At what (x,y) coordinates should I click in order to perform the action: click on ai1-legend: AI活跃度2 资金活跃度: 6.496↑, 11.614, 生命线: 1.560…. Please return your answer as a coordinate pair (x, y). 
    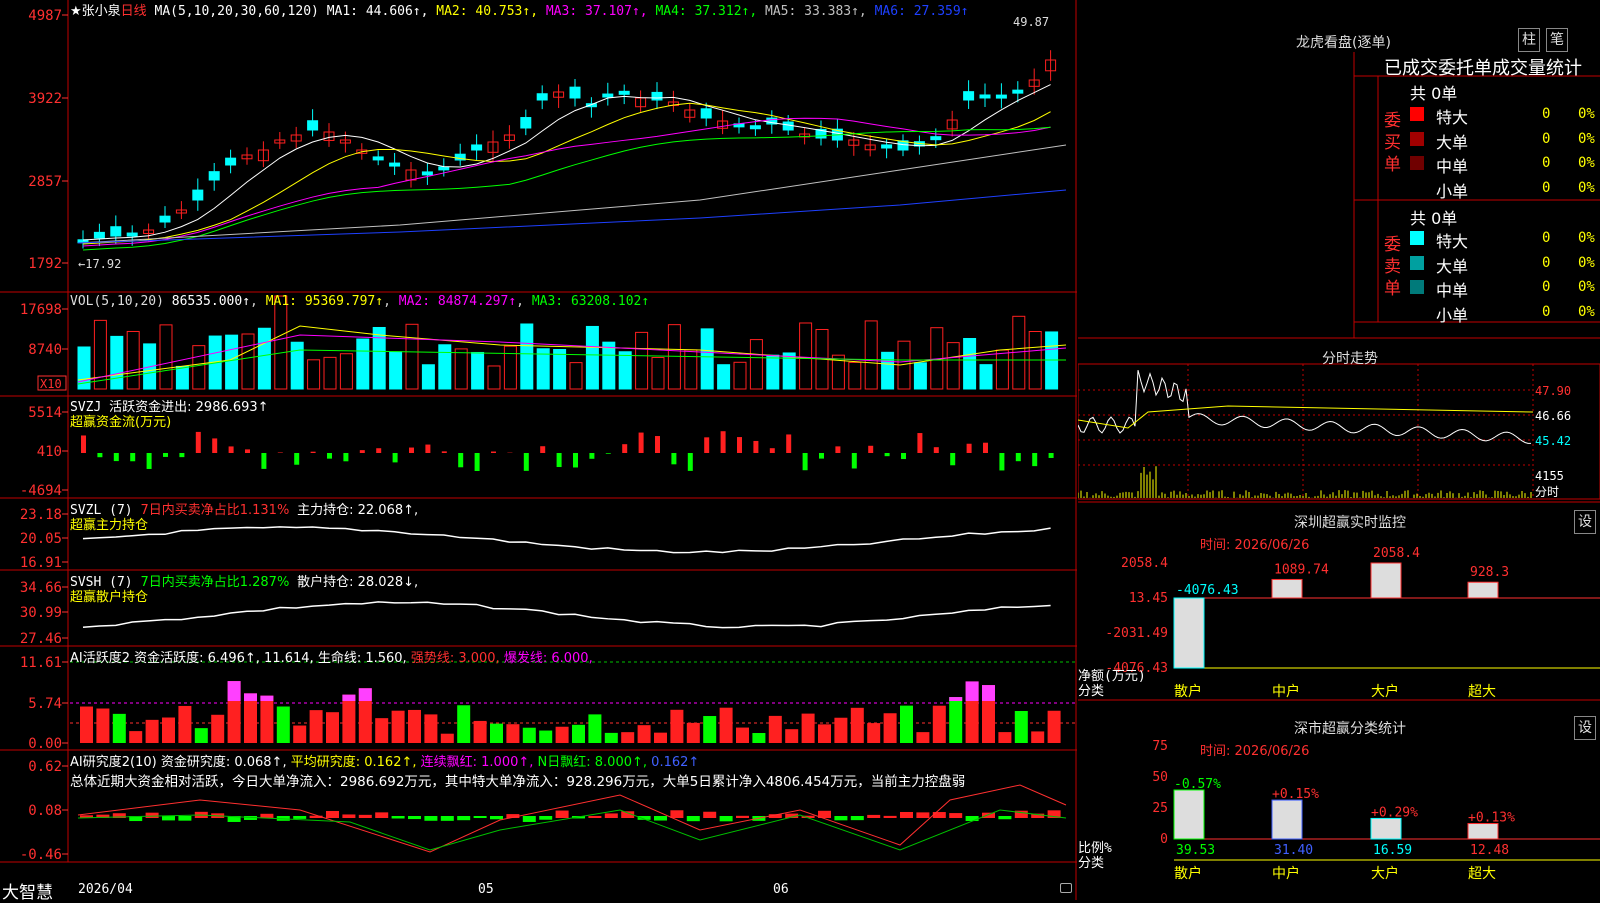
    Looking at the image, I should click on (331, 656).